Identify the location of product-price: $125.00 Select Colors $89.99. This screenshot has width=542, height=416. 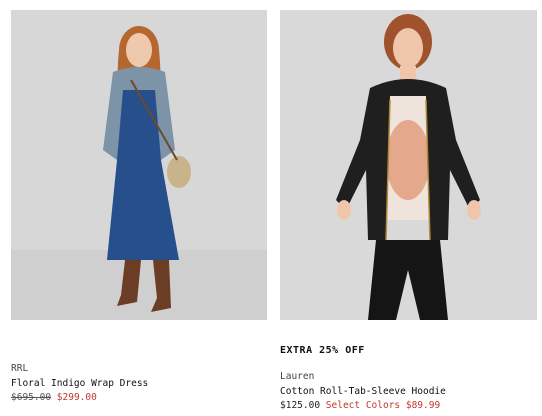
(360, 405).